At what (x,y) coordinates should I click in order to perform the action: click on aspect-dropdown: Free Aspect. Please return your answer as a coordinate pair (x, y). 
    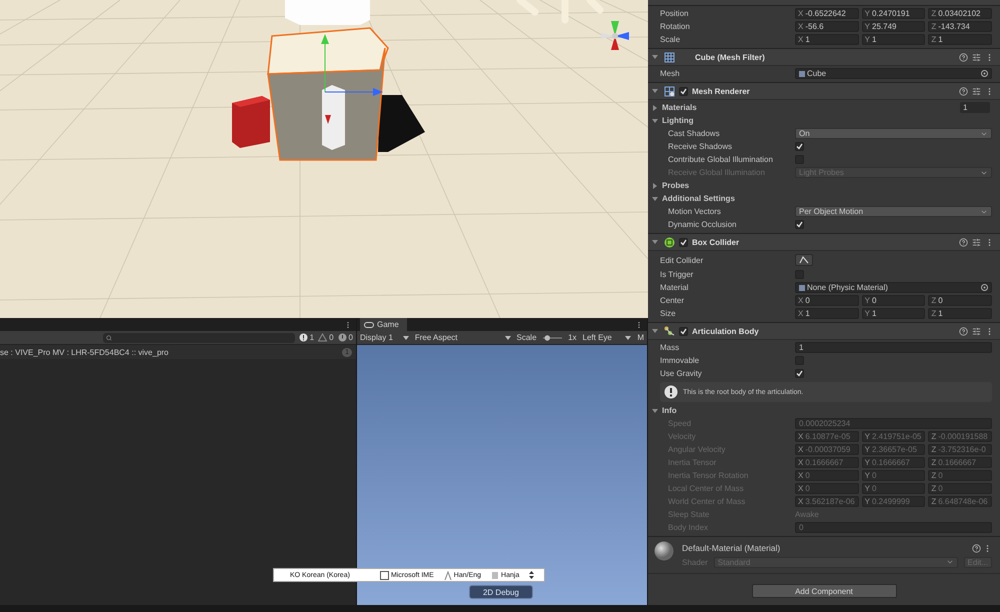
    Looking at the image, I should click on (462, 337).